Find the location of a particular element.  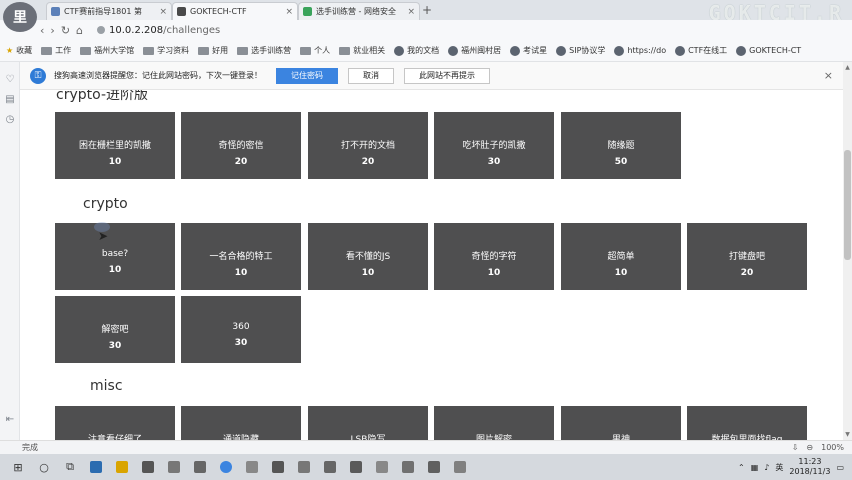

challenge-card: 一名合格的特工 10 is located at coordinates (241, 256).